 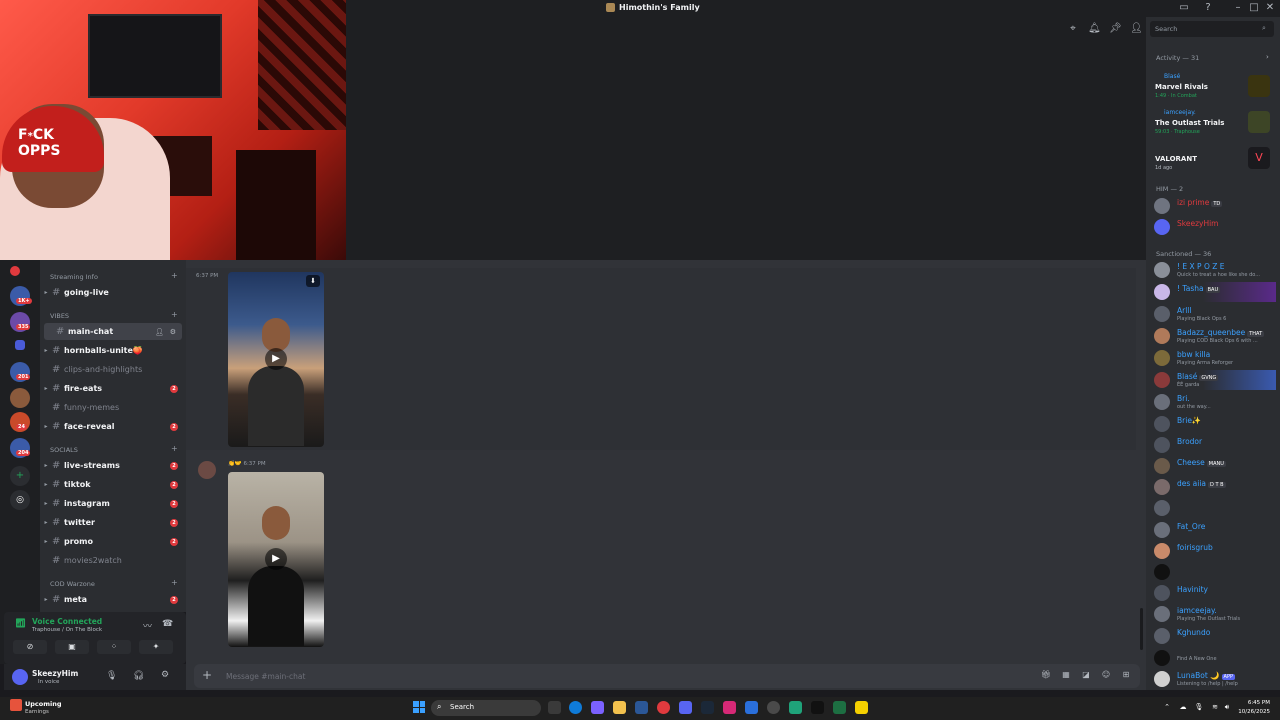 What do you see at coordinates (575, 707) in the screenshot?
I see `edge-icon` at bounding box center [575, 707].